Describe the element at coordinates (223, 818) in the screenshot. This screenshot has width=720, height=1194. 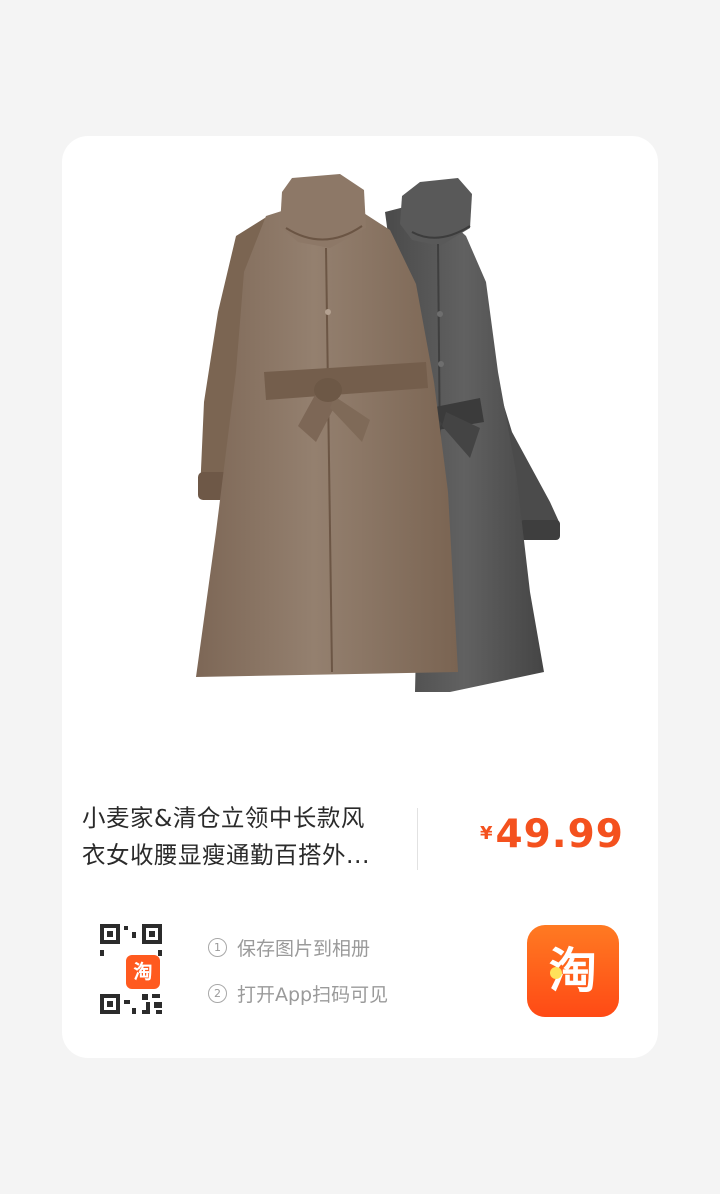
I see `product-title-line-1: 小麦家&清仓立领中长款风` at that location.